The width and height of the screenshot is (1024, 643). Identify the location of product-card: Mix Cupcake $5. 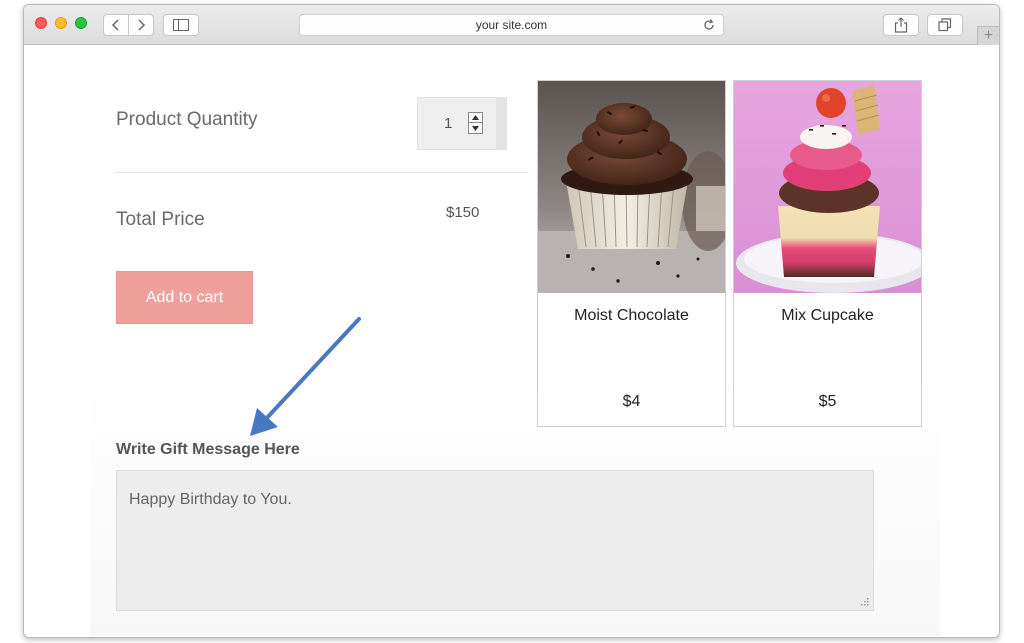
(827, 253).